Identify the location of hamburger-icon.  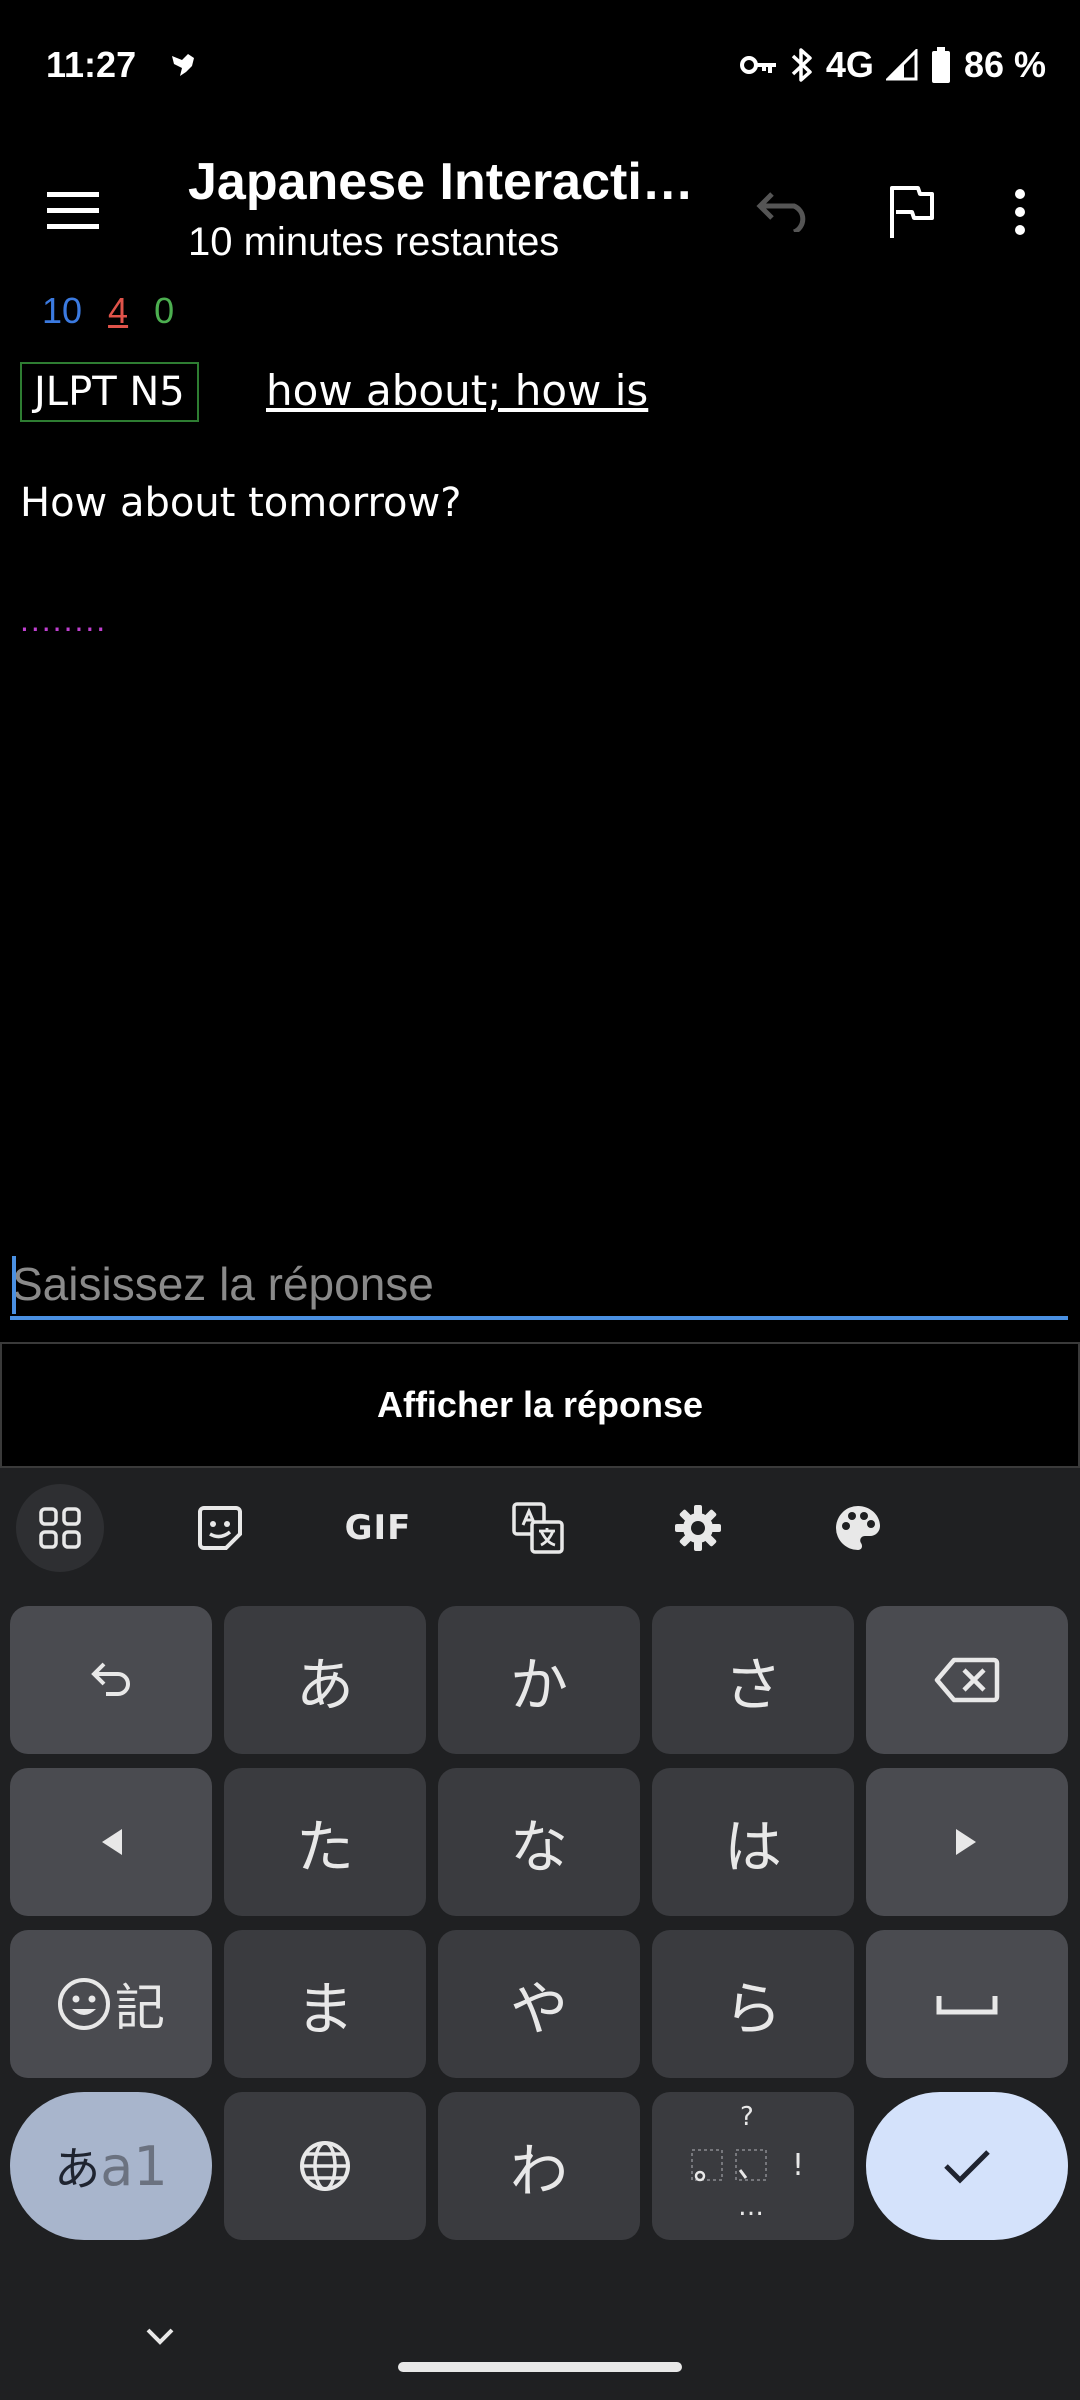
(73, 210).